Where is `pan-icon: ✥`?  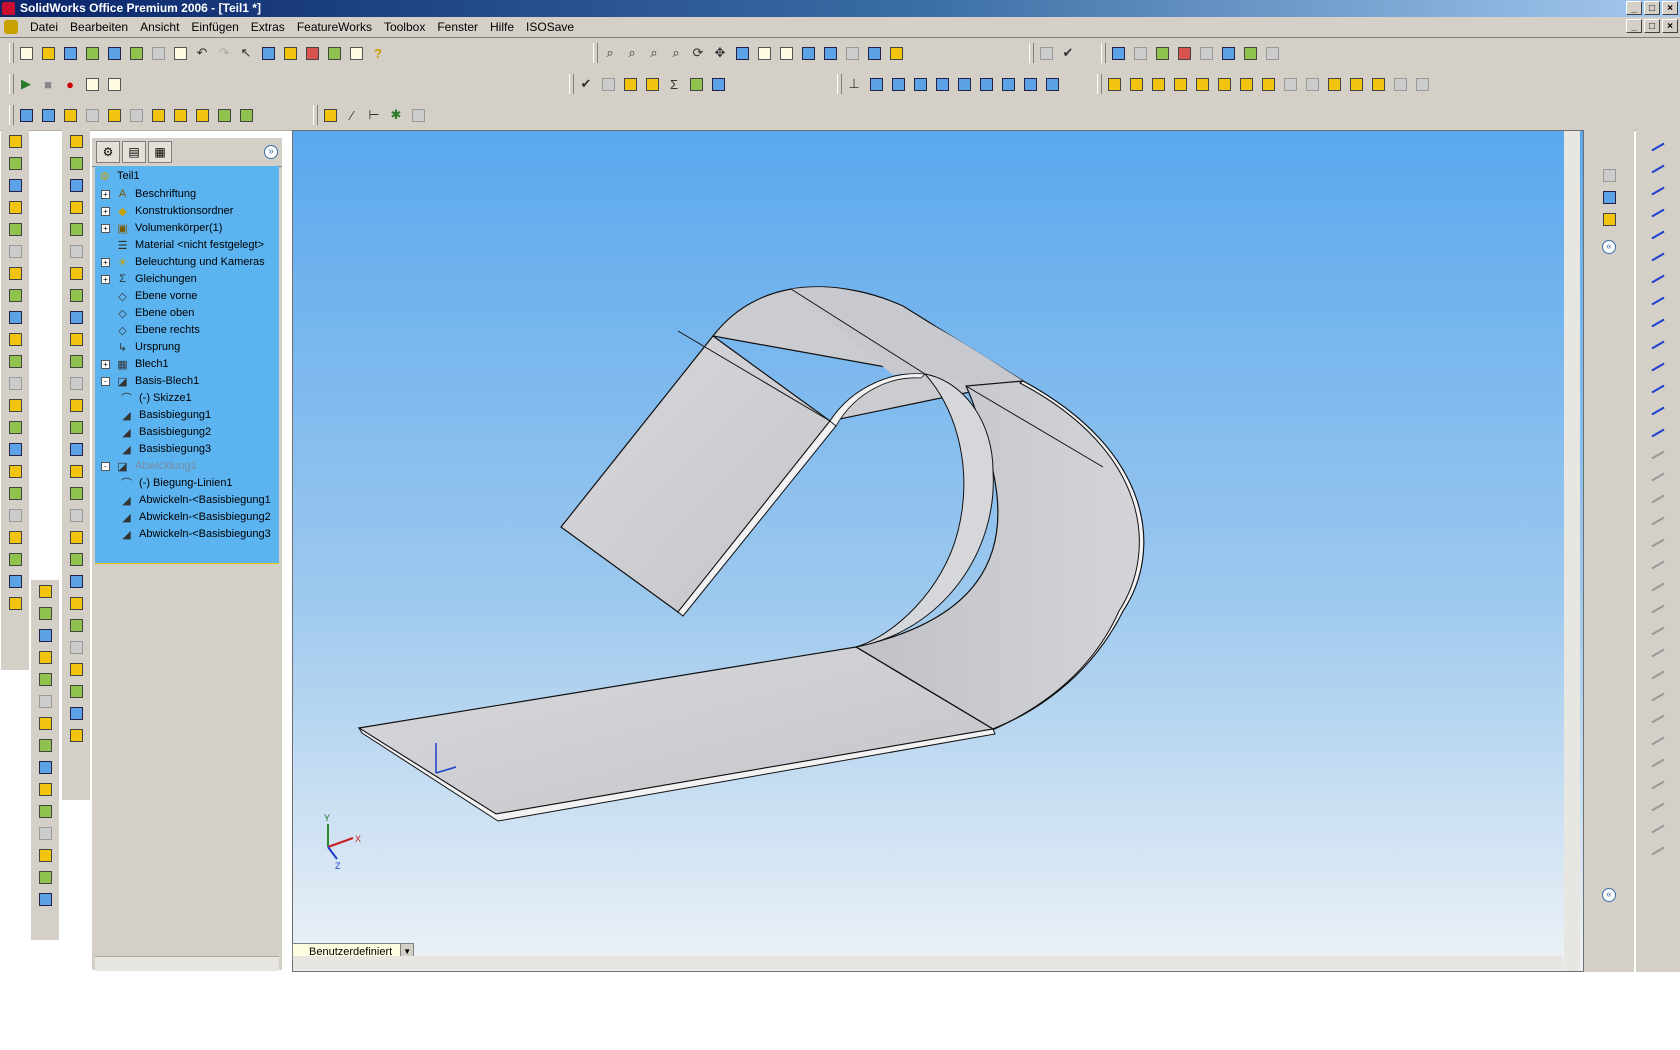 pan-icon: ✥ is located at coordinates (720, 53).